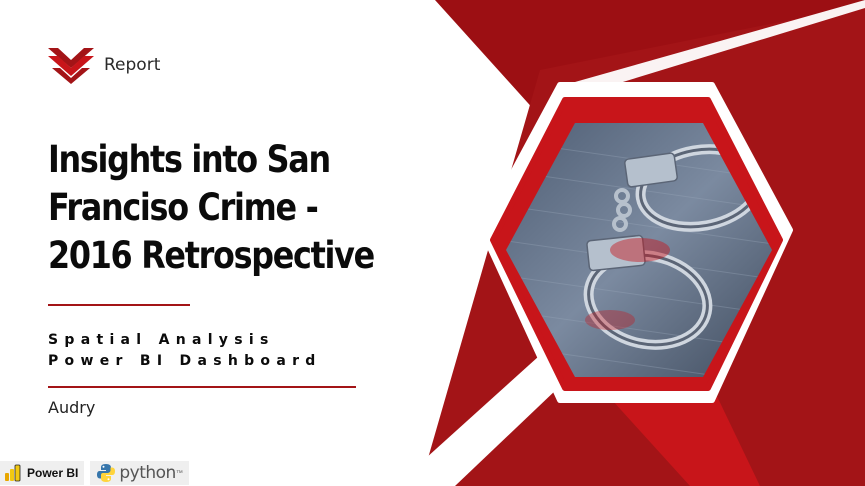 This screenshot has width=865, height=486. I want to click on subtitle: Spatial Analysis Power BI Dashboard, so click(185, 351).